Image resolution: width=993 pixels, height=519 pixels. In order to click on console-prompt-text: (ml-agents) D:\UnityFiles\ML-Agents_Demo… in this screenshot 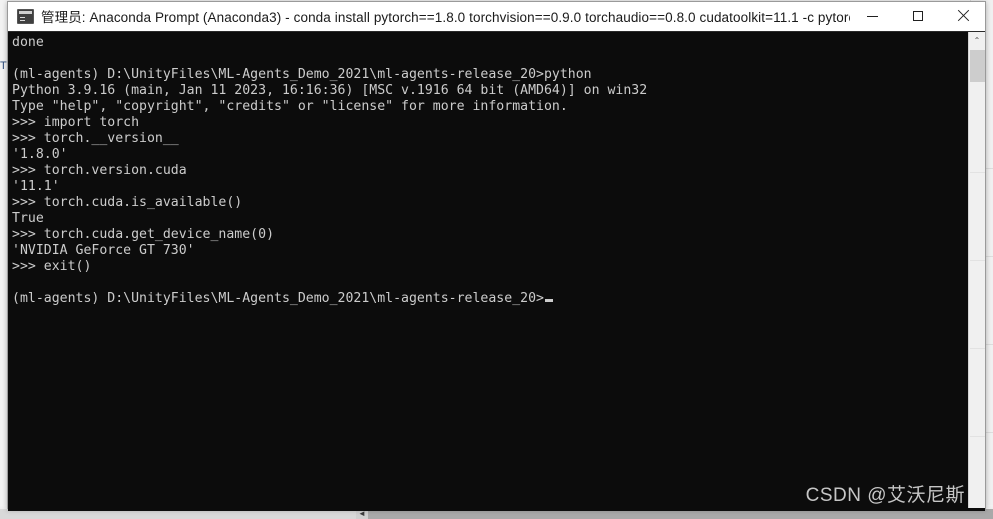, I will do `click(278, 298)`.